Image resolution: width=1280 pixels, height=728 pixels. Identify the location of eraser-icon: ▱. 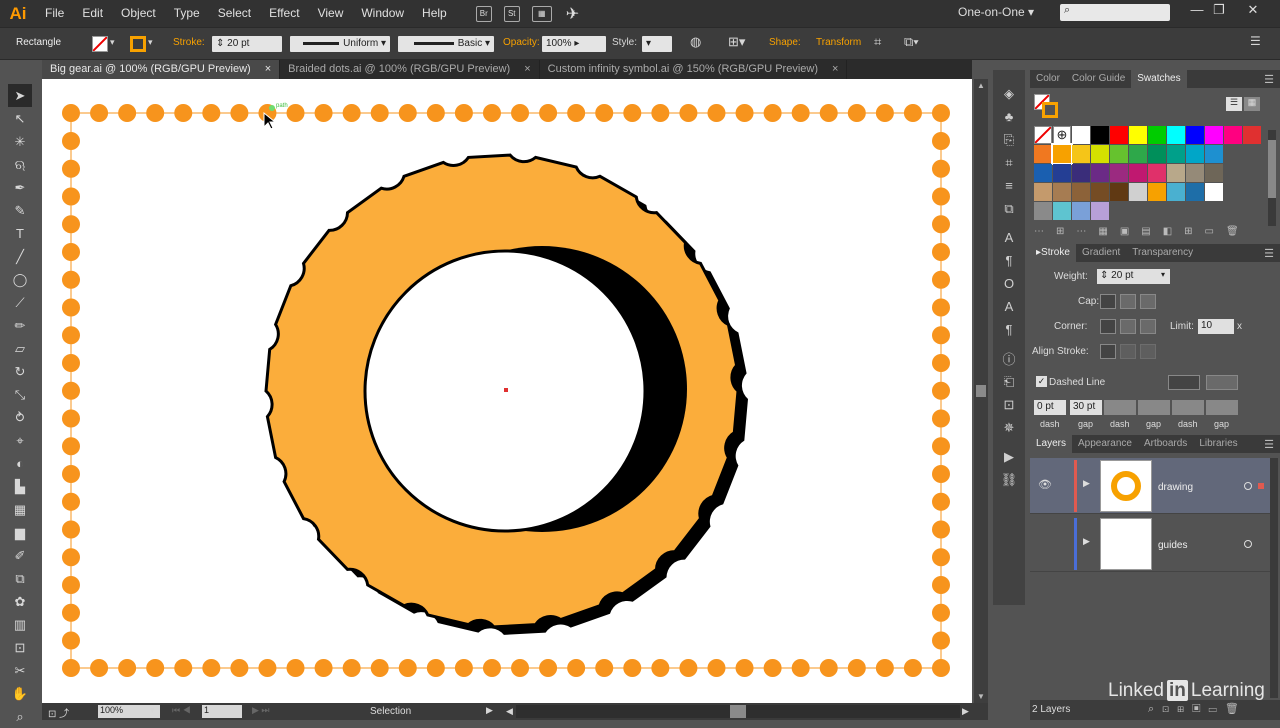
(20, 348).